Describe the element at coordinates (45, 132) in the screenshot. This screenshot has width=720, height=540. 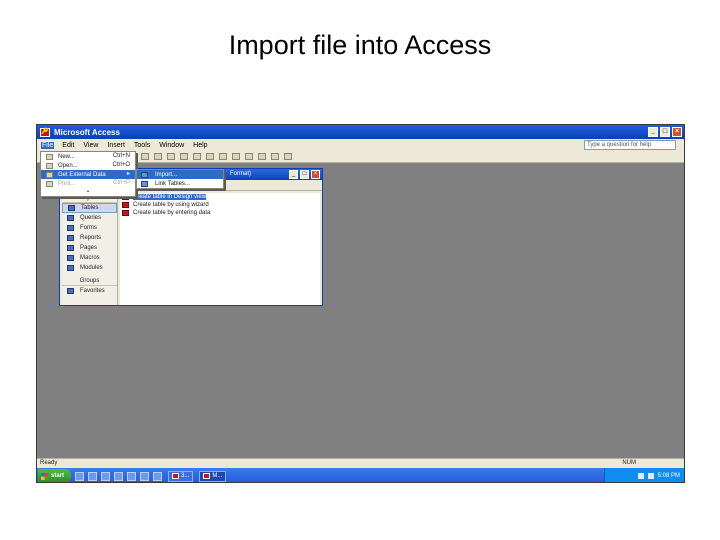
I see `access-key-icon: 🔑` at that location.